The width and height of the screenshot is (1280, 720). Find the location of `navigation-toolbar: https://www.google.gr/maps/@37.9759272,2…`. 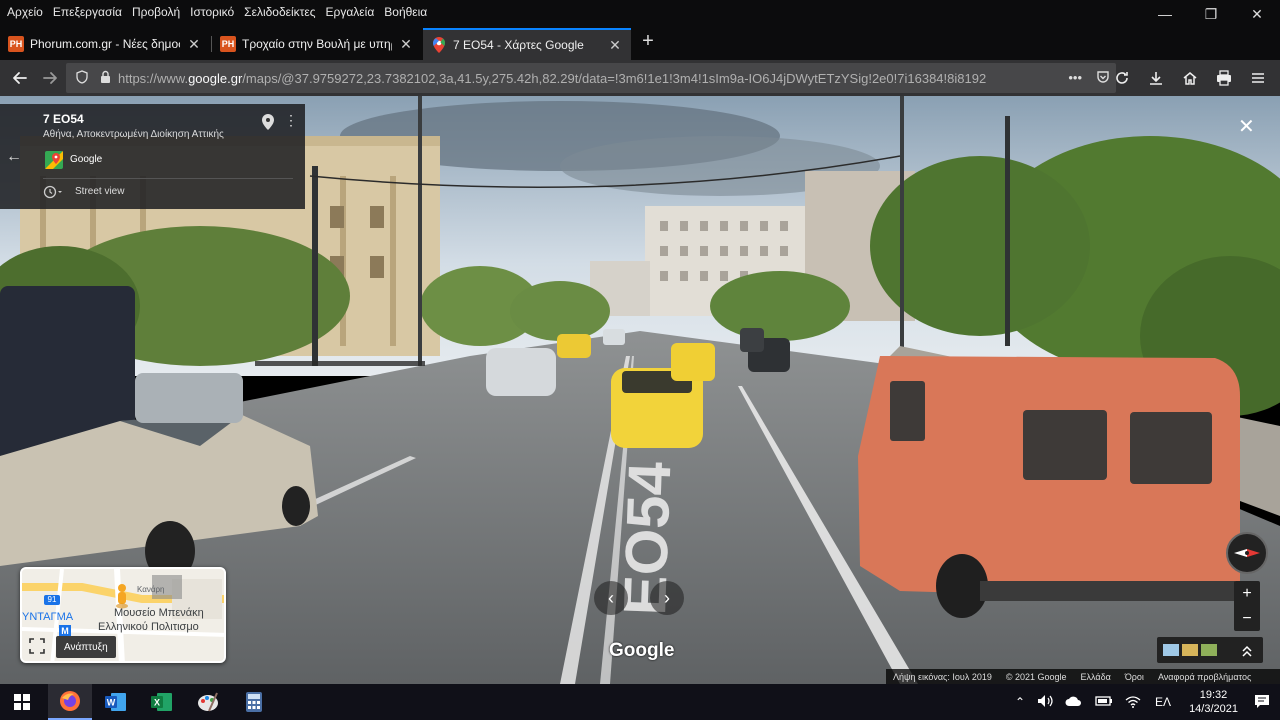

navigation-toolbar: https://www.google.gr/maps/@37.9759272,2… is located at coordinates (640, 78).